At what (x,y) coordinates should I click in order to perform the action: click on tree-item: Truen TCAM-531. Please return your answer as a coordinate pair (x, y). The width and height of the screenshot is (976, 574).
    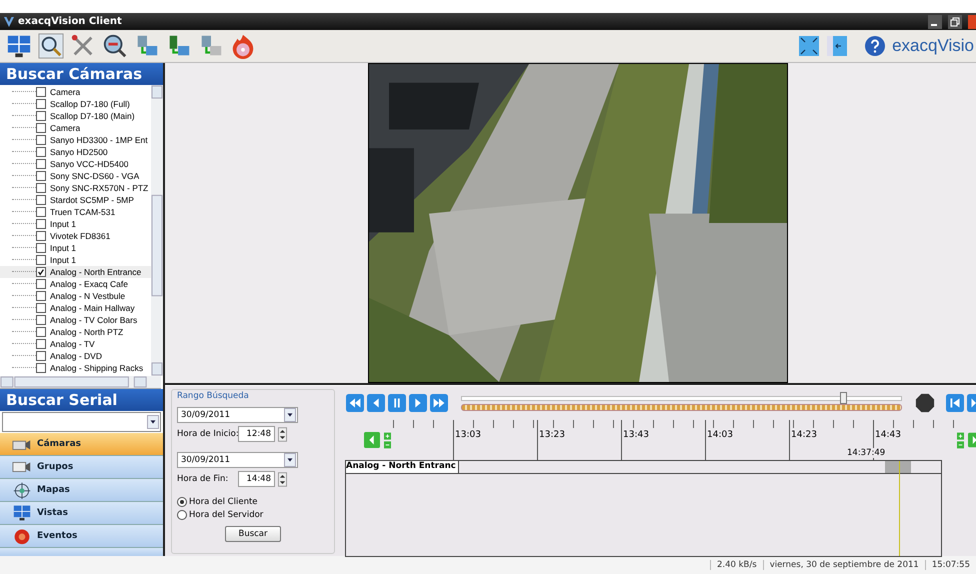
    Looking at the image, I should click on (83, 212).